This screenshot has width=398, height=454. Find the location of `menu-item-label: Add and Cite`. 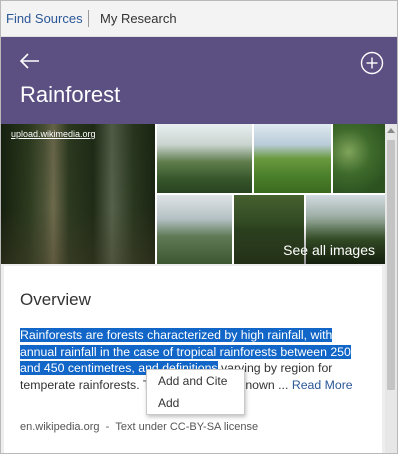

menu-item-label: Add and Cite is located at coordinates (193, 381).